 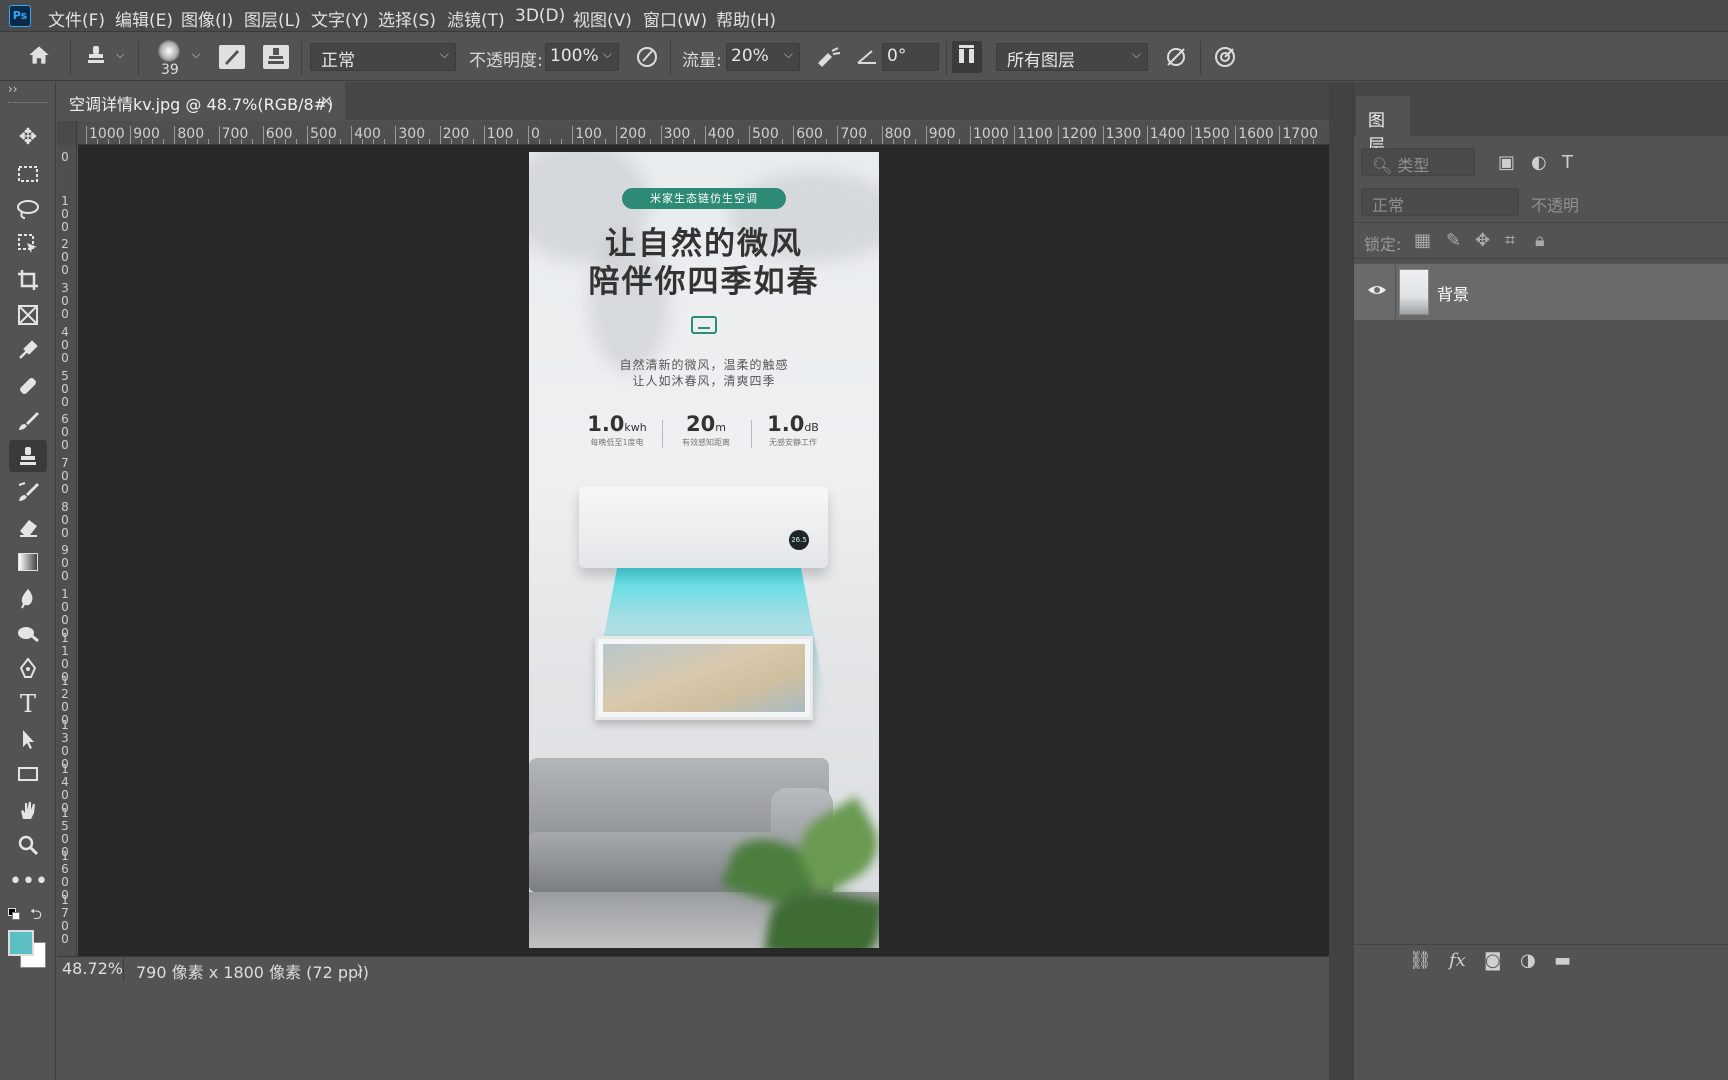 What do you see at coordinates (92, 968) in the screenshot?
I see `zoom-level: 48.72%` at bounding box center [92, 968].